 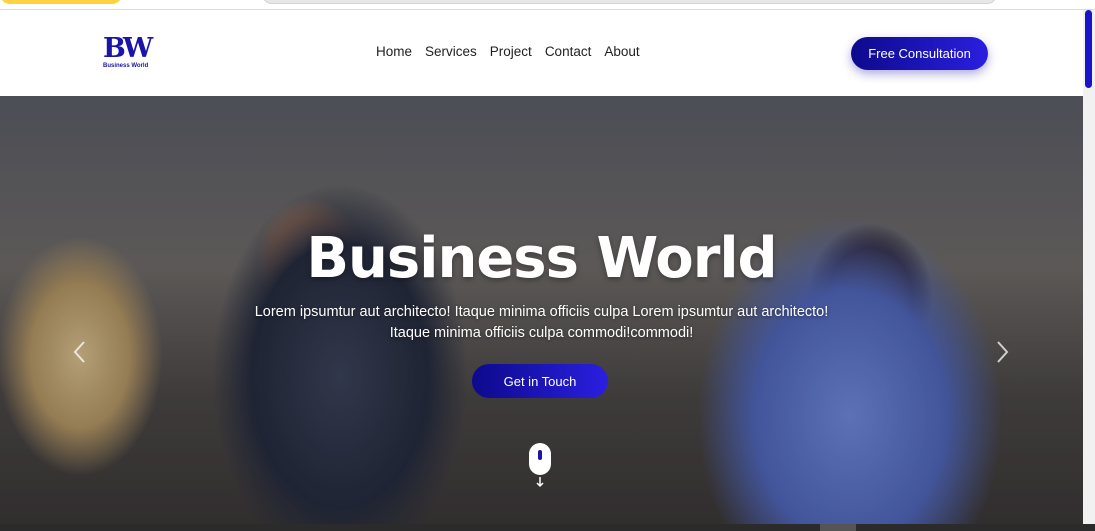 I want to click on bottom-taskbar, so click(x=547, y=527).